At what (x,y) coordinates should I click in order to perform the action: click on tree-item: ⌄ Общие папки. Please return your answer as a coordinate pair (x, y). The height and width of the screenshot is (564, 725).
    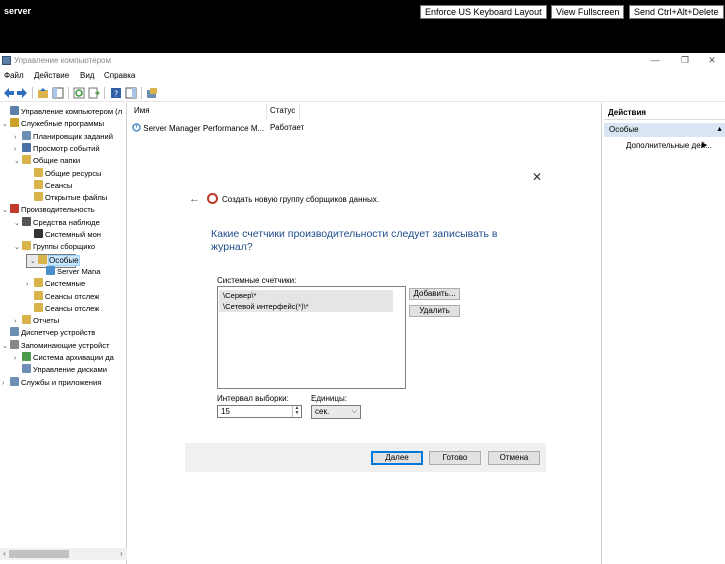
    Looking at the image, I should click on (47, 161).